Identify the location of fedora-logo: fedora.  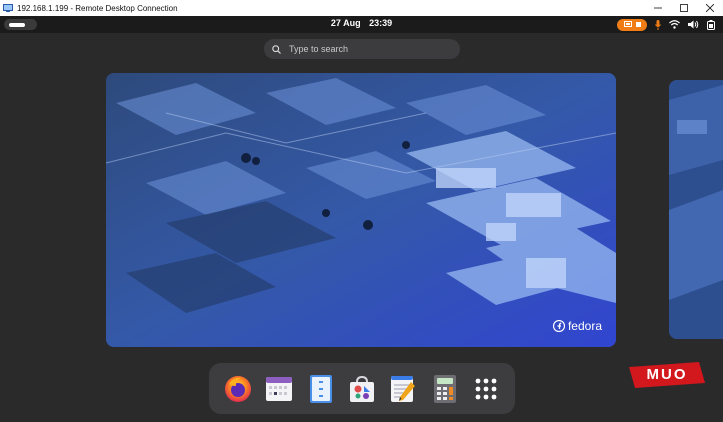
(577, 326).